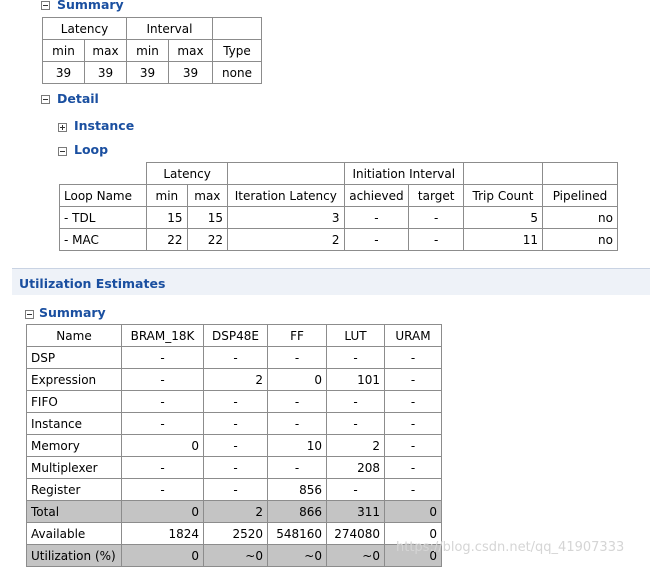 This screenshot has height=567, width=650. Describe the element at coordinates (355, 335) in the screenshot. I see `col-header: LUT` at that location.